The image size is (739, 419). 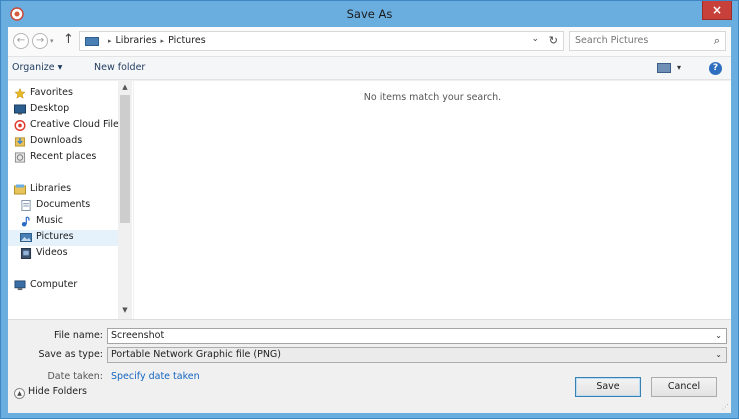 What do you see at coordinates (369, 68) in the screenshot?
I see `command-bar: Organize ▾ New folder ▾ ?` at bounding box center [369, 68].